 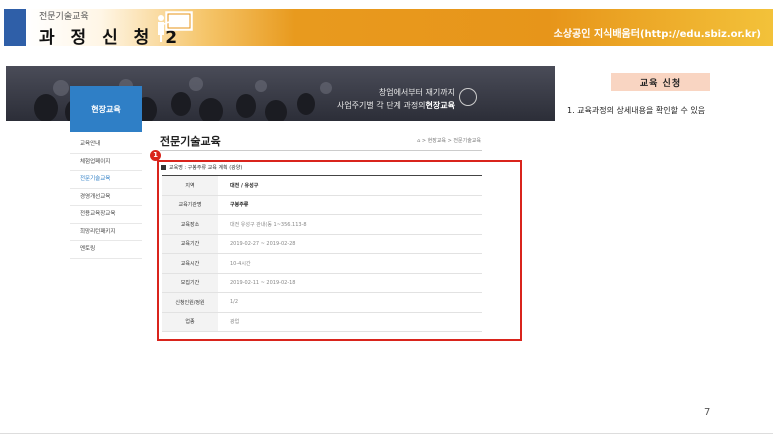 What do you see at coordinates (190, 263) in the screenshot?
I see `table-key: 교육시간` at bounding box center [190, 263].